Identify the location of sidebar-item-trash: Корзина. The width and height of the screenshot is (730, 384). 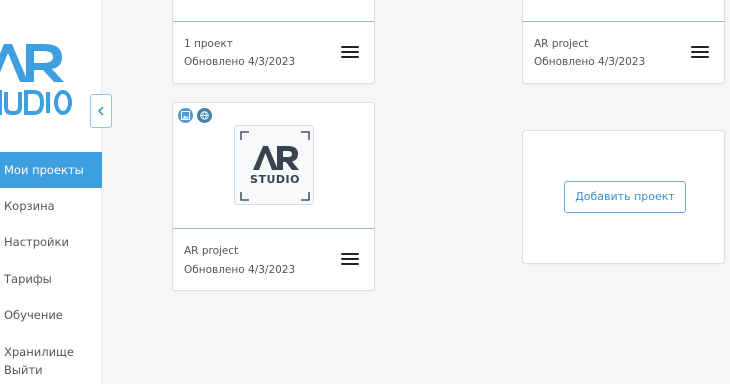
(51, 206).